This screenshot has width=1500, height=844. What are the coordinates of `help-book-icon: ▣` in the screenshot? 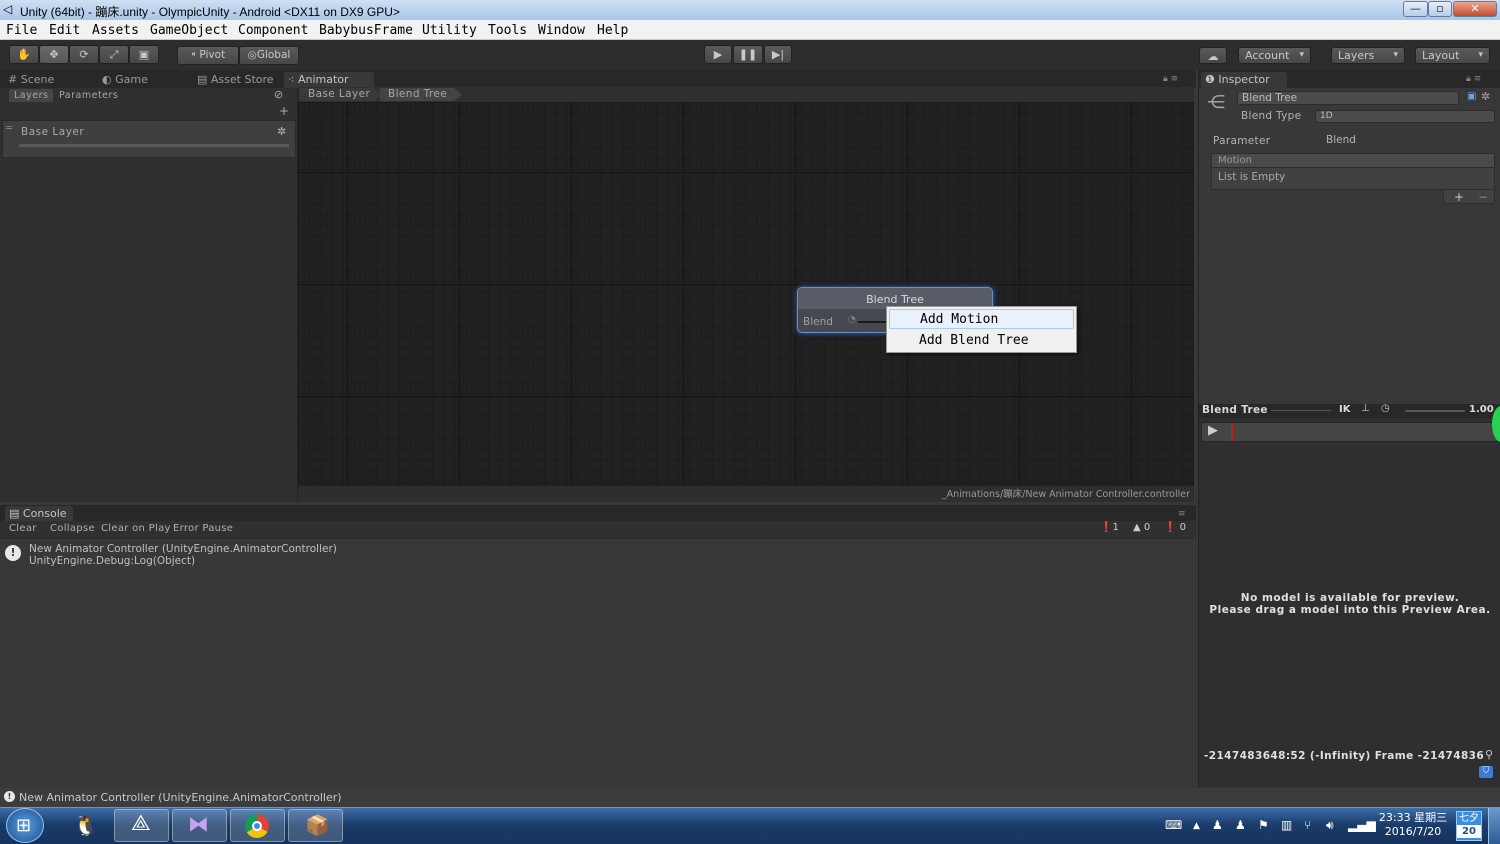 It's located at (1471, 96).